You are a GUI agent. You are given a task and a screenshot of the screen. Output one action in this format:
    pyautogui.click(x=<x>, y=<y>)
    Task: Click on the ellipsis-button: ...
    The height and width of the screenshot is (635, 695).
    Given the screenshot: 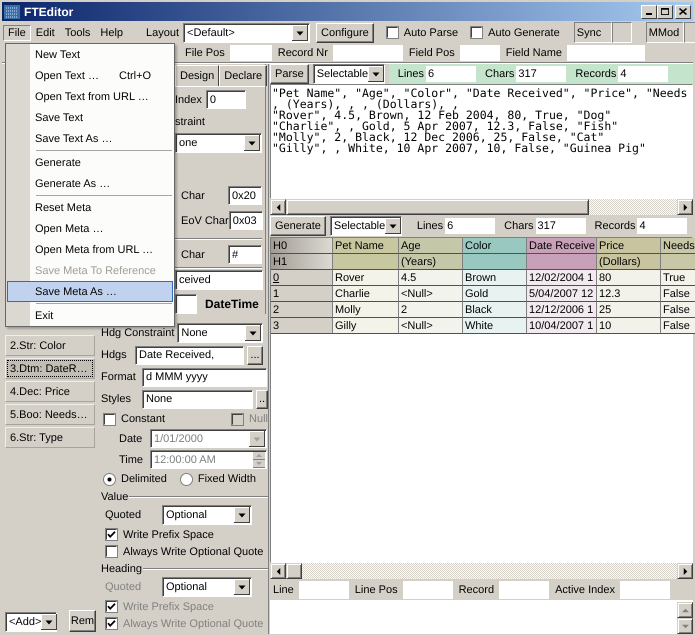 What is the action you would take?
    pyautogui.click(x=255, y=355)
    